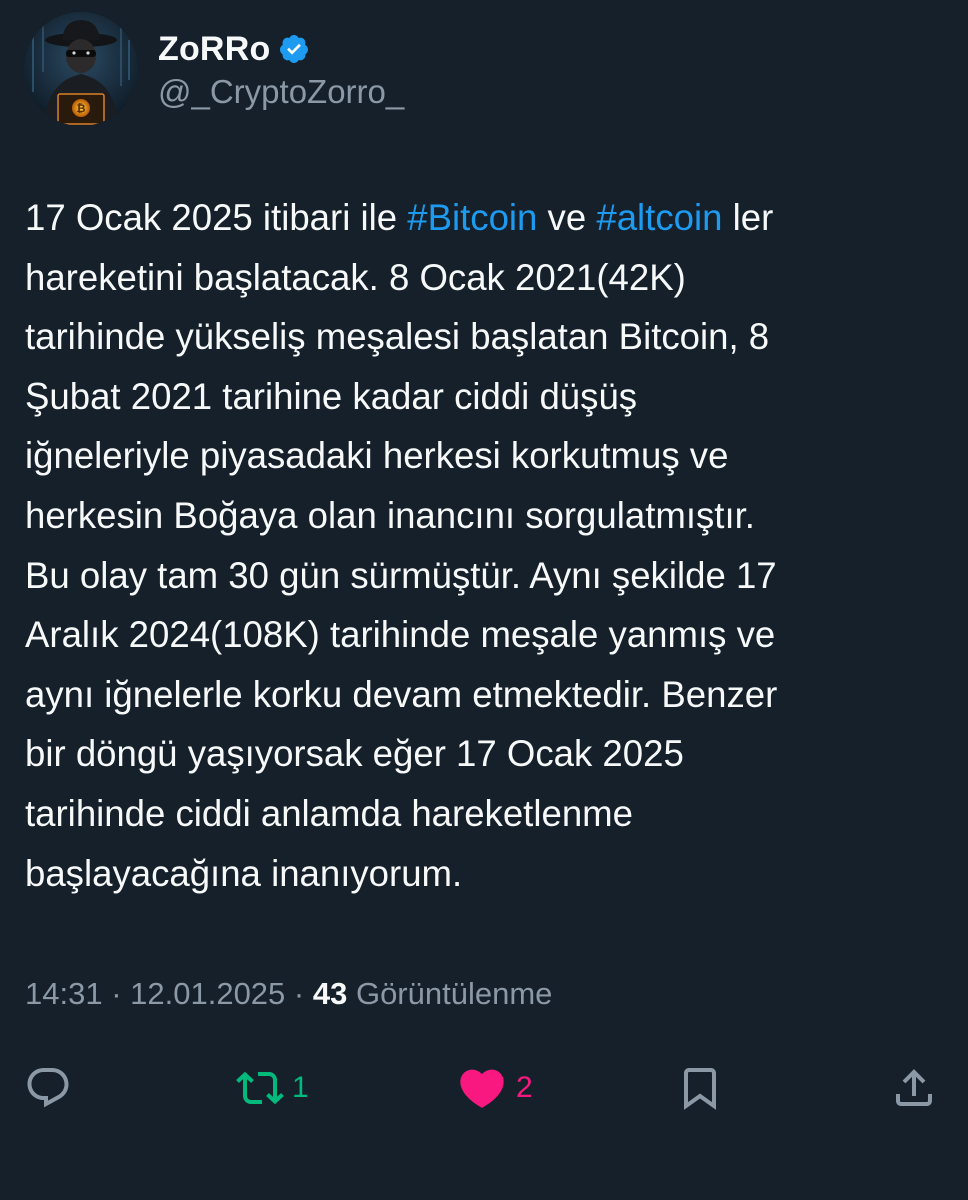 This screenshot has width=968, height=1200. I want to click on retweet-button: 1, so click(272, 1088).